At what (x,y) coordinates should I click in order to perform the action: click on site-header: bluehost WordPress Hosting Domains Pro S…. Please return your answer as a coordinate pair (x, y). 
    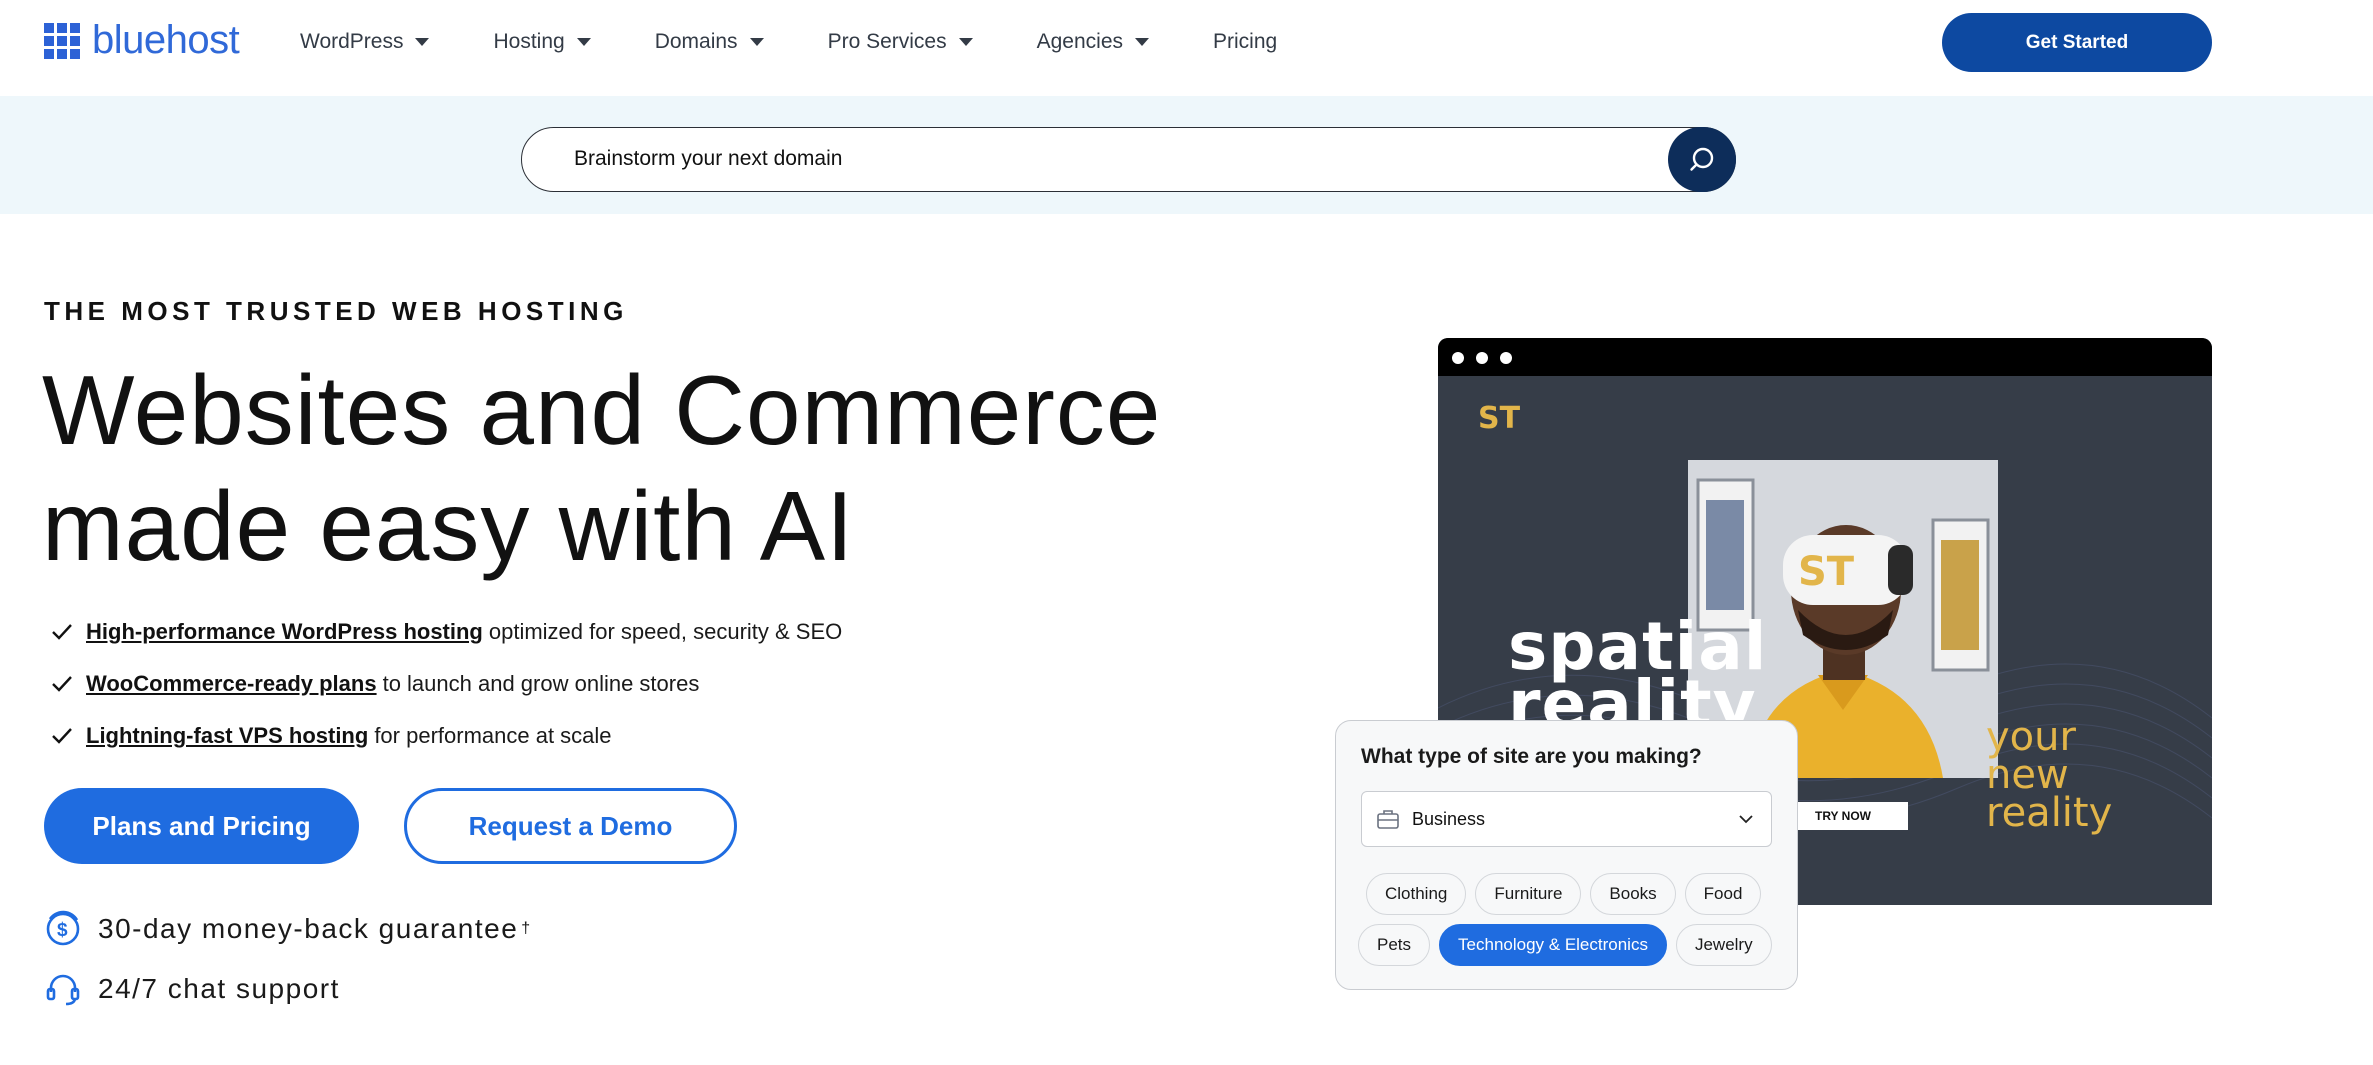
    Looking at the image, I should click on (1186, 48).